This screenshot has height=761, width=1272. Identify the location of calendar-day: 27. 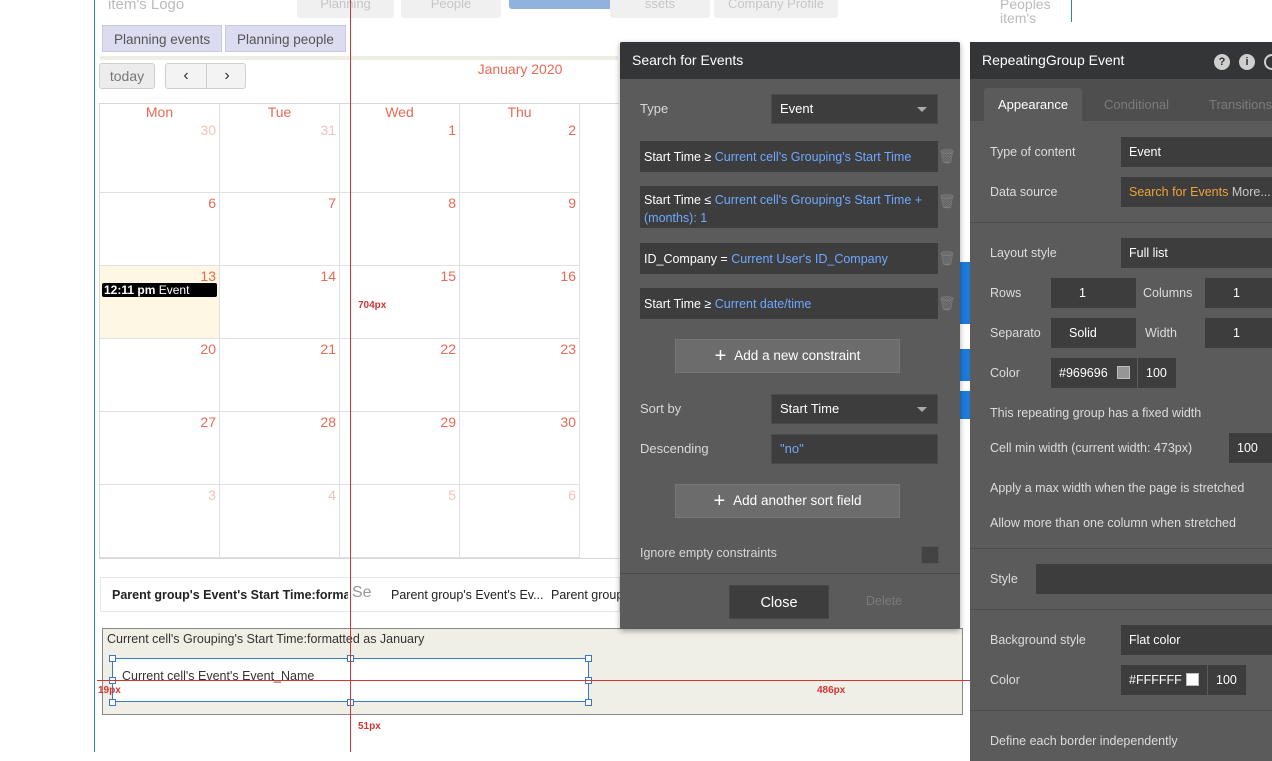
(160, 448).